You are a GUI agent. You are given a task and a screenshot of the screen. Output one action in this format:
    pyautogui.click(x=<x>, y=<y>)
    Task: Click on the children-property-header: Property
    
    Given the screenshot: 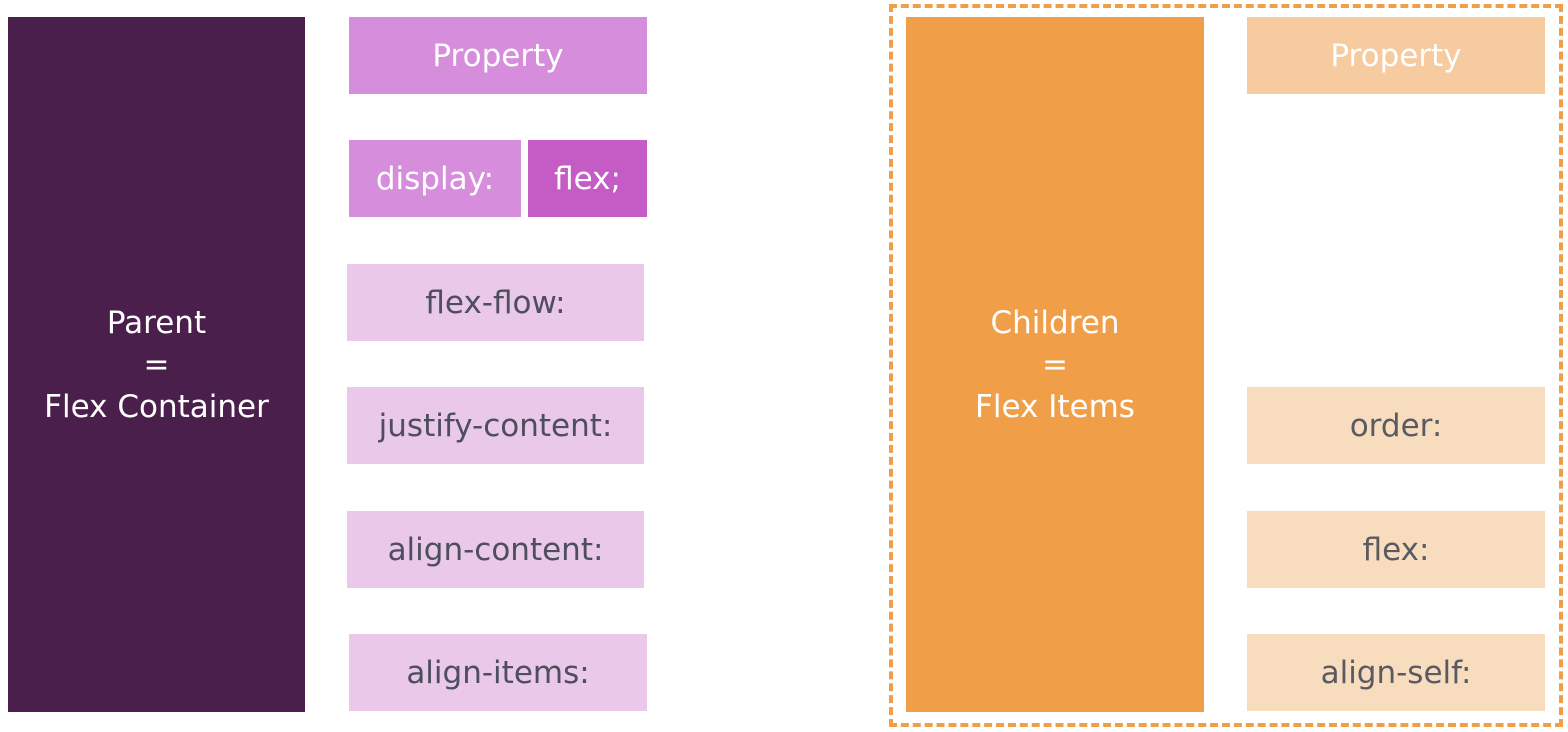 What is the action you would take?
    pyautogui.click(x=1396, y=55)
    